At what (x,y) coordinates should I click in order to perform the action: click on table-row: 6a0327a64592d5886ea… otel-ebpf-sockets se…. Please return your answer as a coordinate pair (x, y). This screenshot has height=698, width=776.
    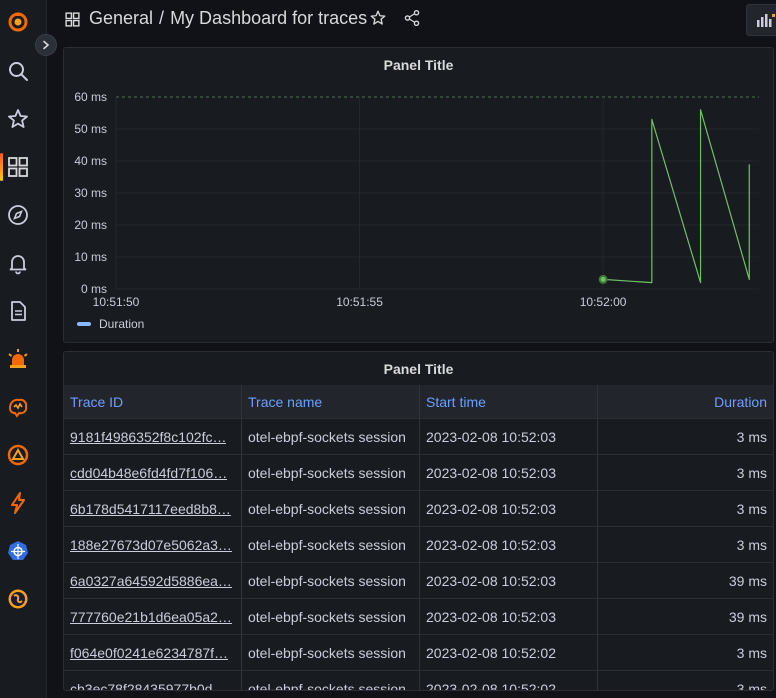
    Looking at the image, I should click on (418, 580).